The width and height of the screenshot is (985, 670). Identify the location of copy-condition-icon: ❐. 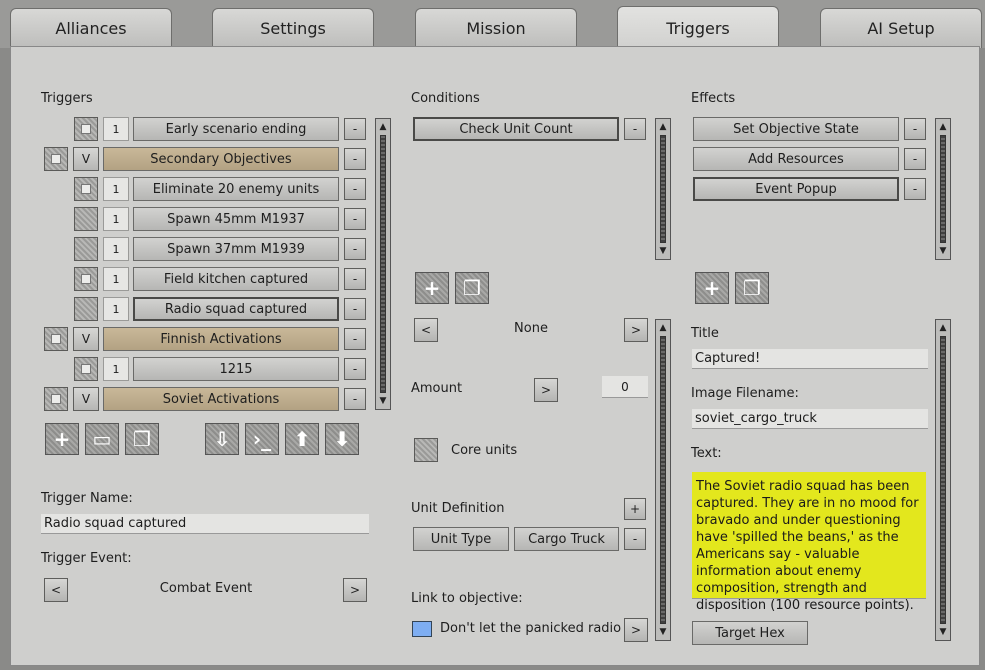
(472, 288).